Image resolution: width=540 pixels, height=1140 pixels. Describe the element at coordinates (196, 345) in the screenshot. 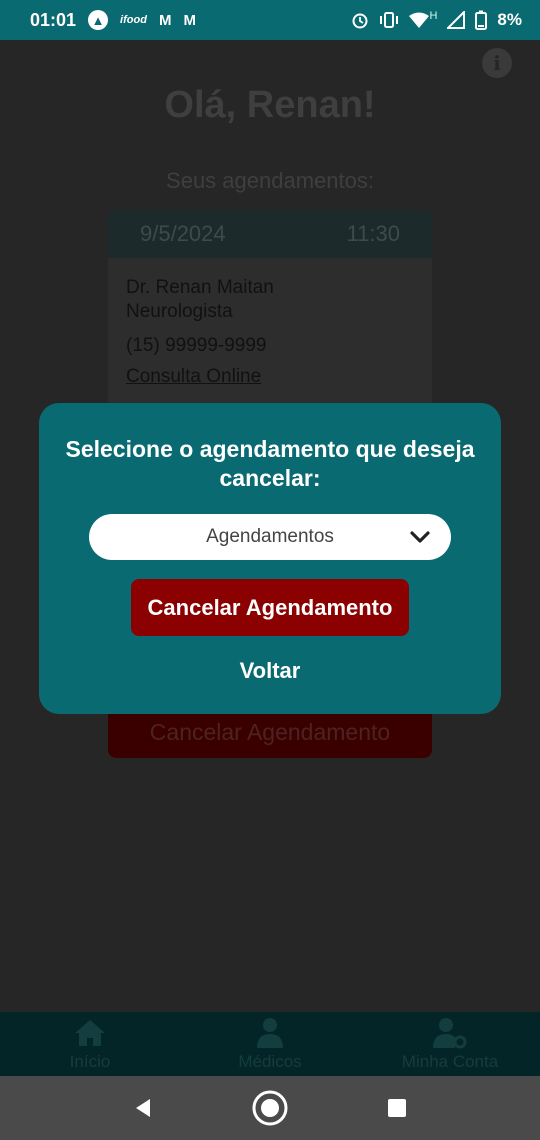

I see `doctor-phone: (15) 99999-9999` at that location.